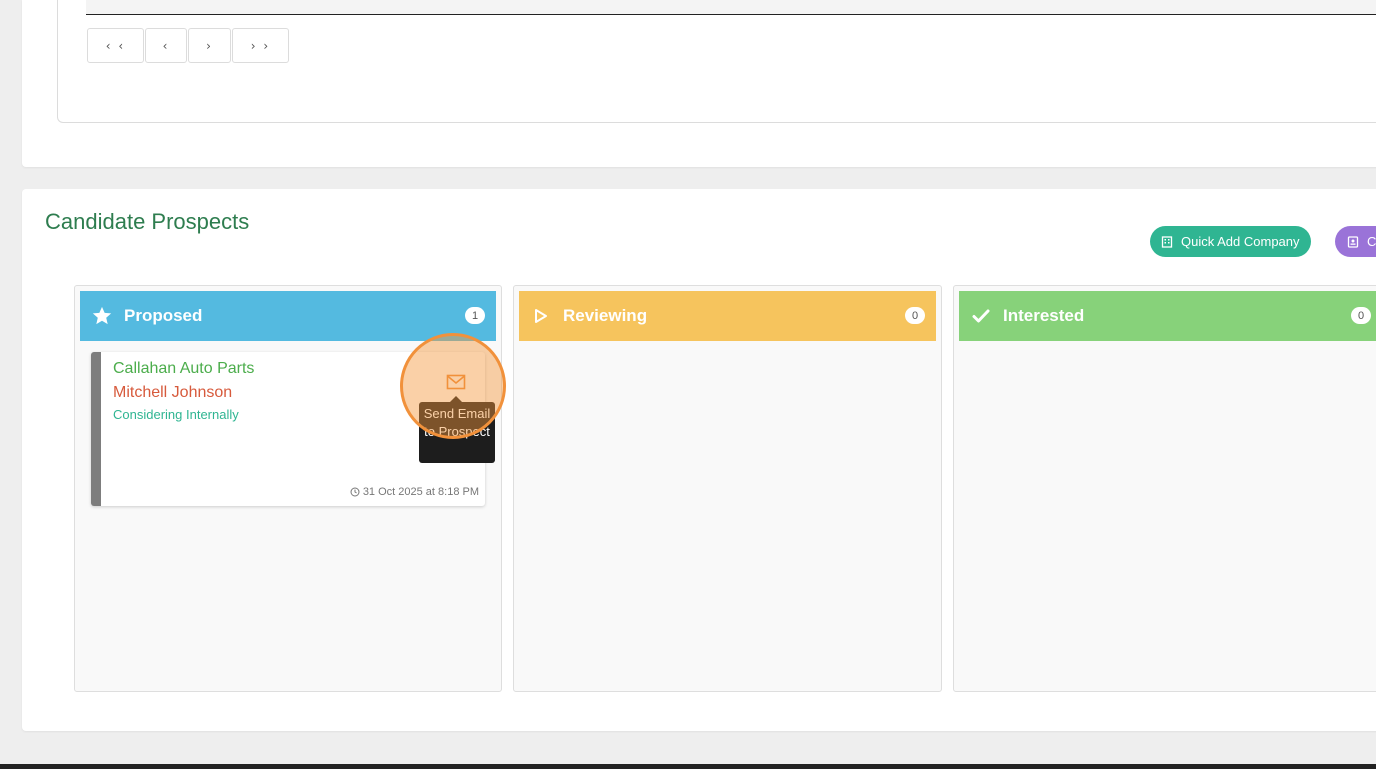 The width and height of the screenshot is (1376, 769). Describe the element at coordinates (981, 316) in the screenshot. I see `check-icon` at that location.